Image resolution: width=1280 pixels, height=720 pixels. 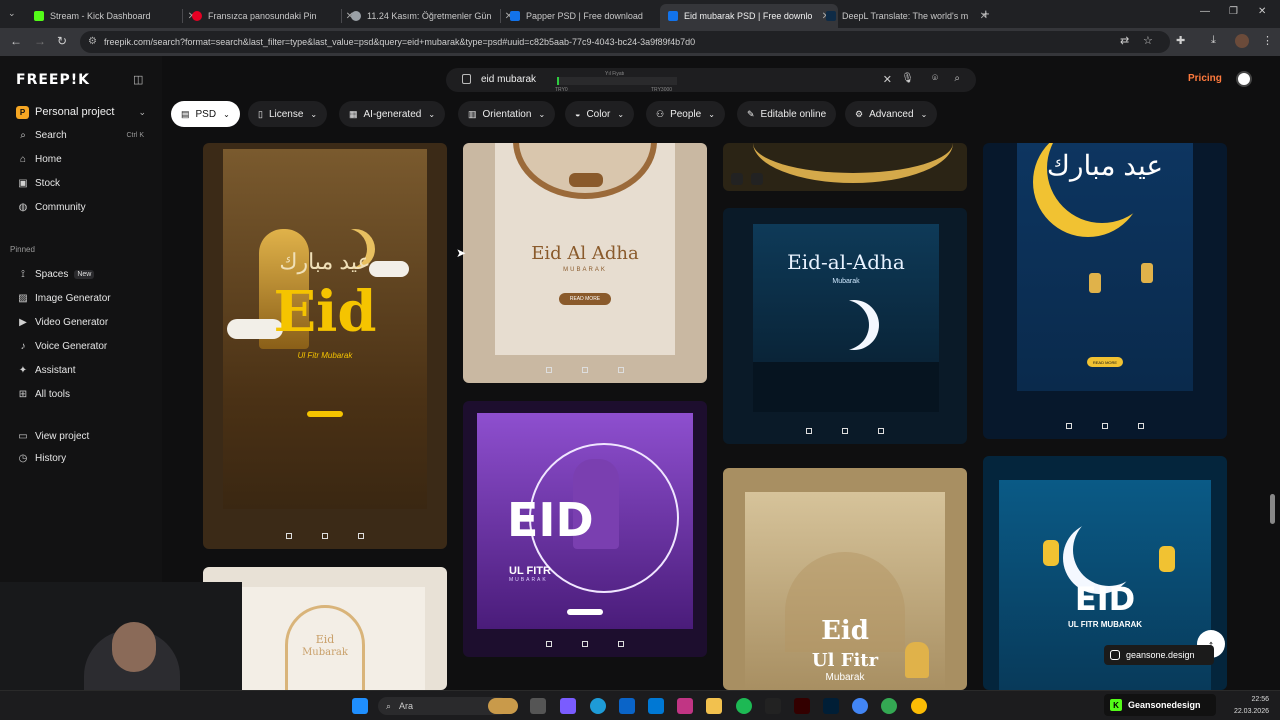 What do you see at coordinates (62, 41) in the screenshot?
I see `reload-icon: ↻` at bounding box center [62, 41].